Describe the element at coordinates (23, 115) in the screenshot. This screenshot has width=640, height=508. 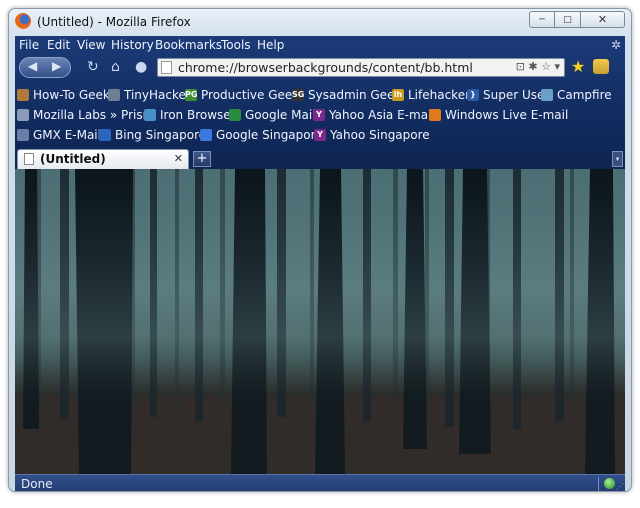
I see `prism-icon` at that location.